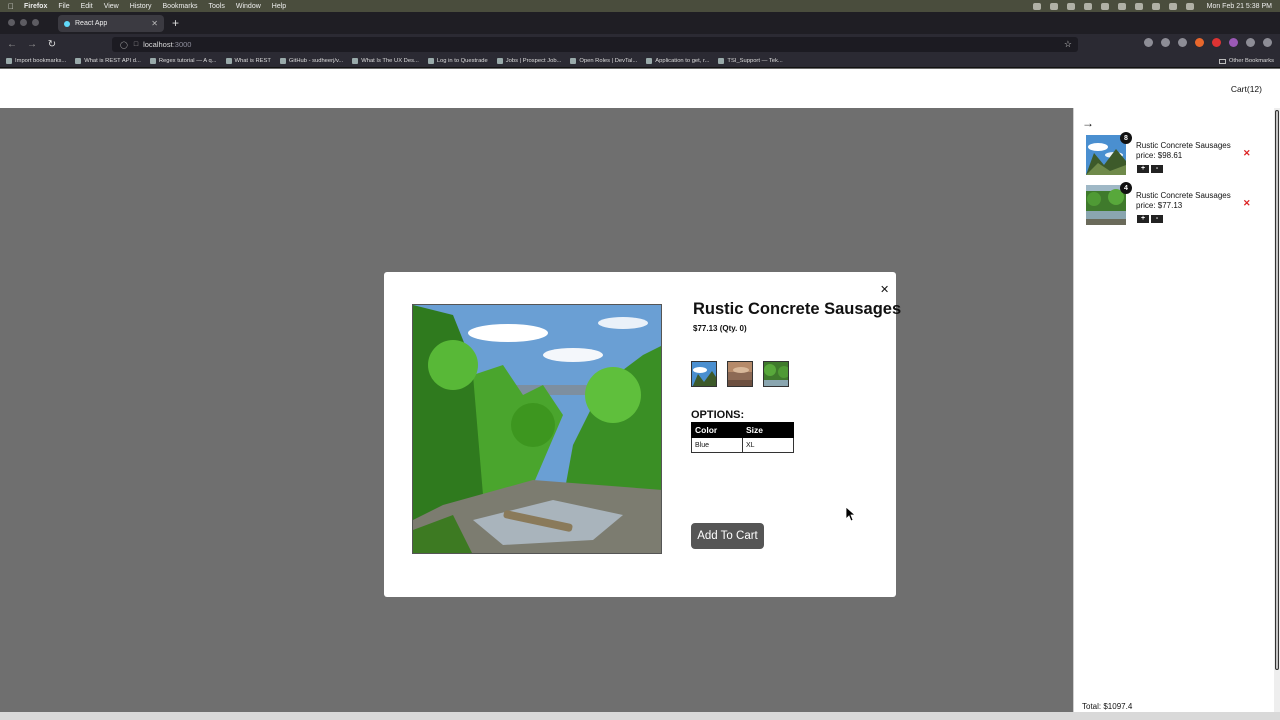  I want to click on search-icon, so click(1172, 6).